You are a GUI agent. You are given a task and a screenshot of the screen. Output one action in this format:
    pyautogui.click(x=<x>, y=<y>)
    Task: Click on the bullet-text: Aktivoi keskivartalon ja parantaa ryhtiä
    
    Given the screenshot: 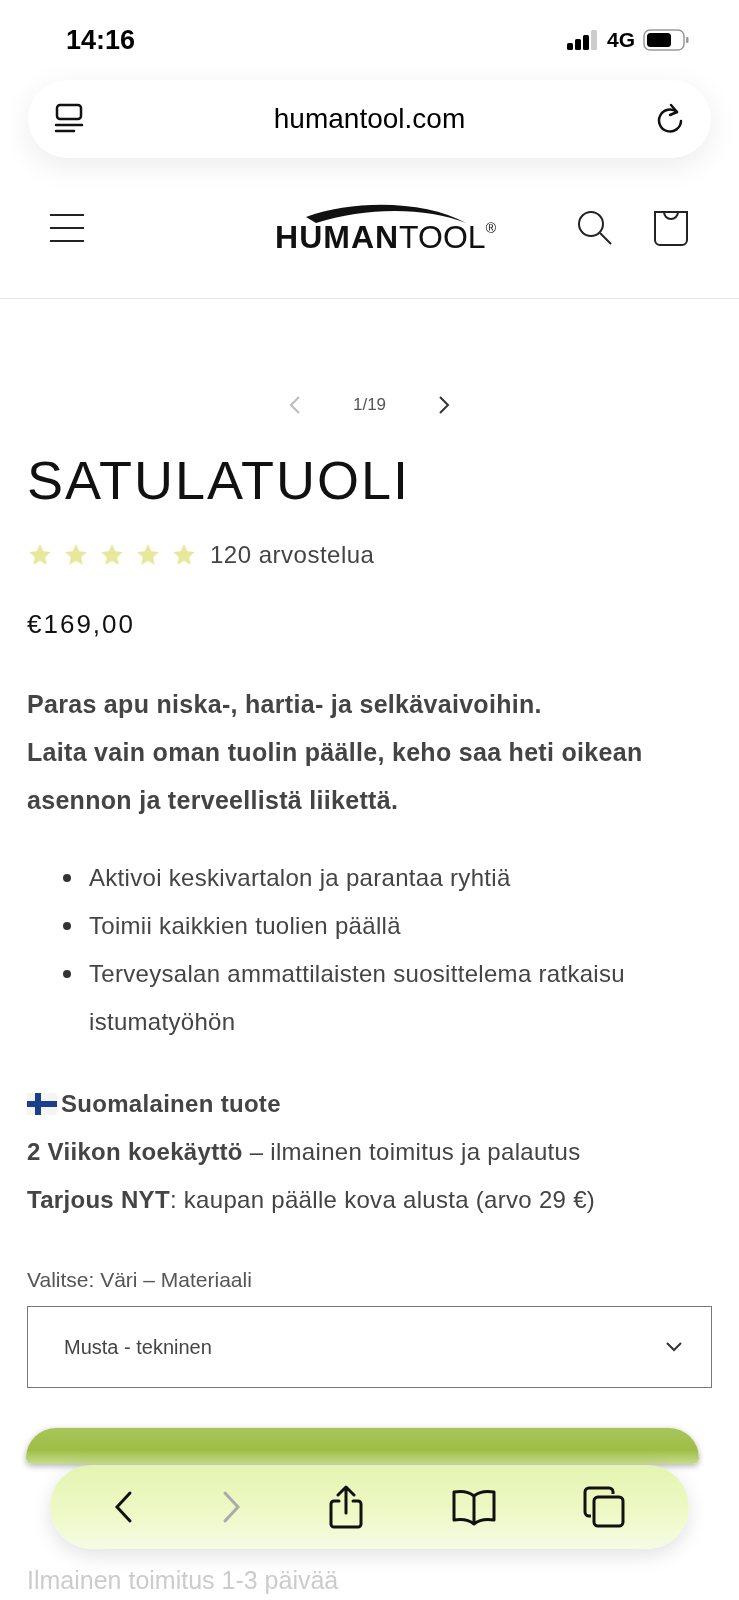 What is the action you would take?
    pyautogui.click(x=300, y=878)
    